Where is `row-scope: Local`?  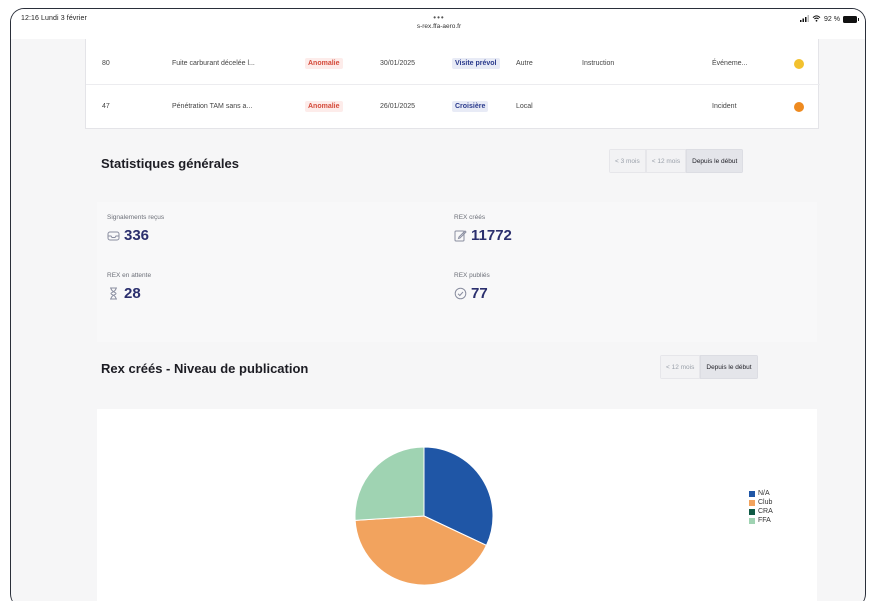 row-scope: Local is located at coordinates (524, 106).